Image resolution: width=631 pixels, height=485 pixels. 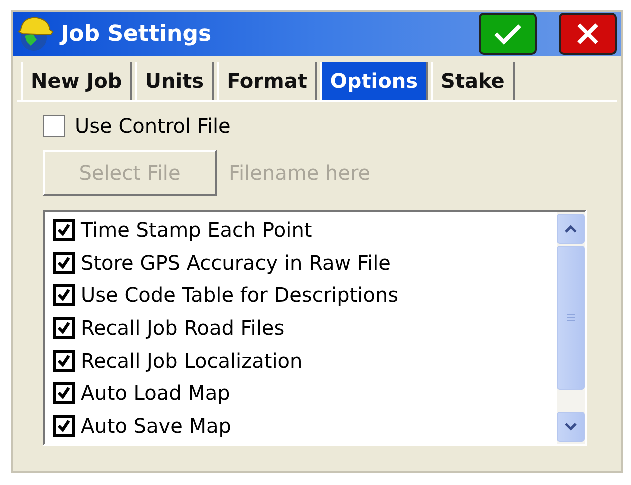 I want to click on scrollbar, so click(x=571, y=328).